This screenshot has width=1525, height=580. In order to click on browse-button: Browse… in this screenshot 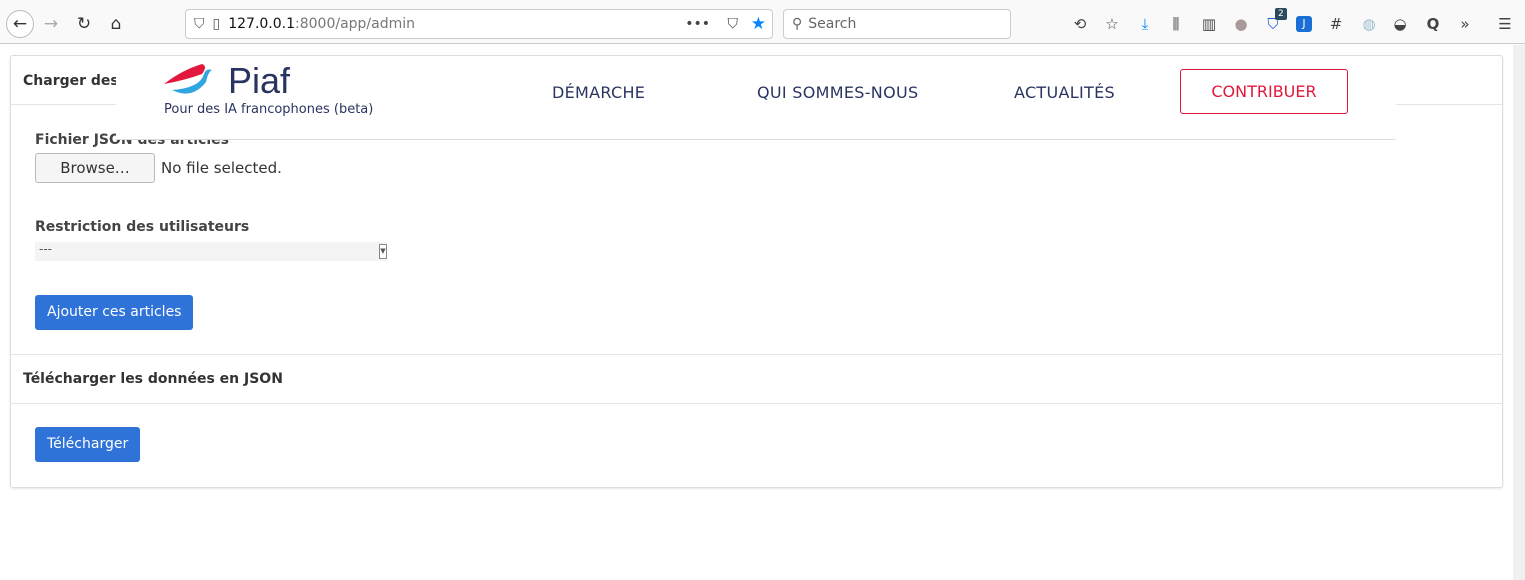, I will do `click(95, 168)`.